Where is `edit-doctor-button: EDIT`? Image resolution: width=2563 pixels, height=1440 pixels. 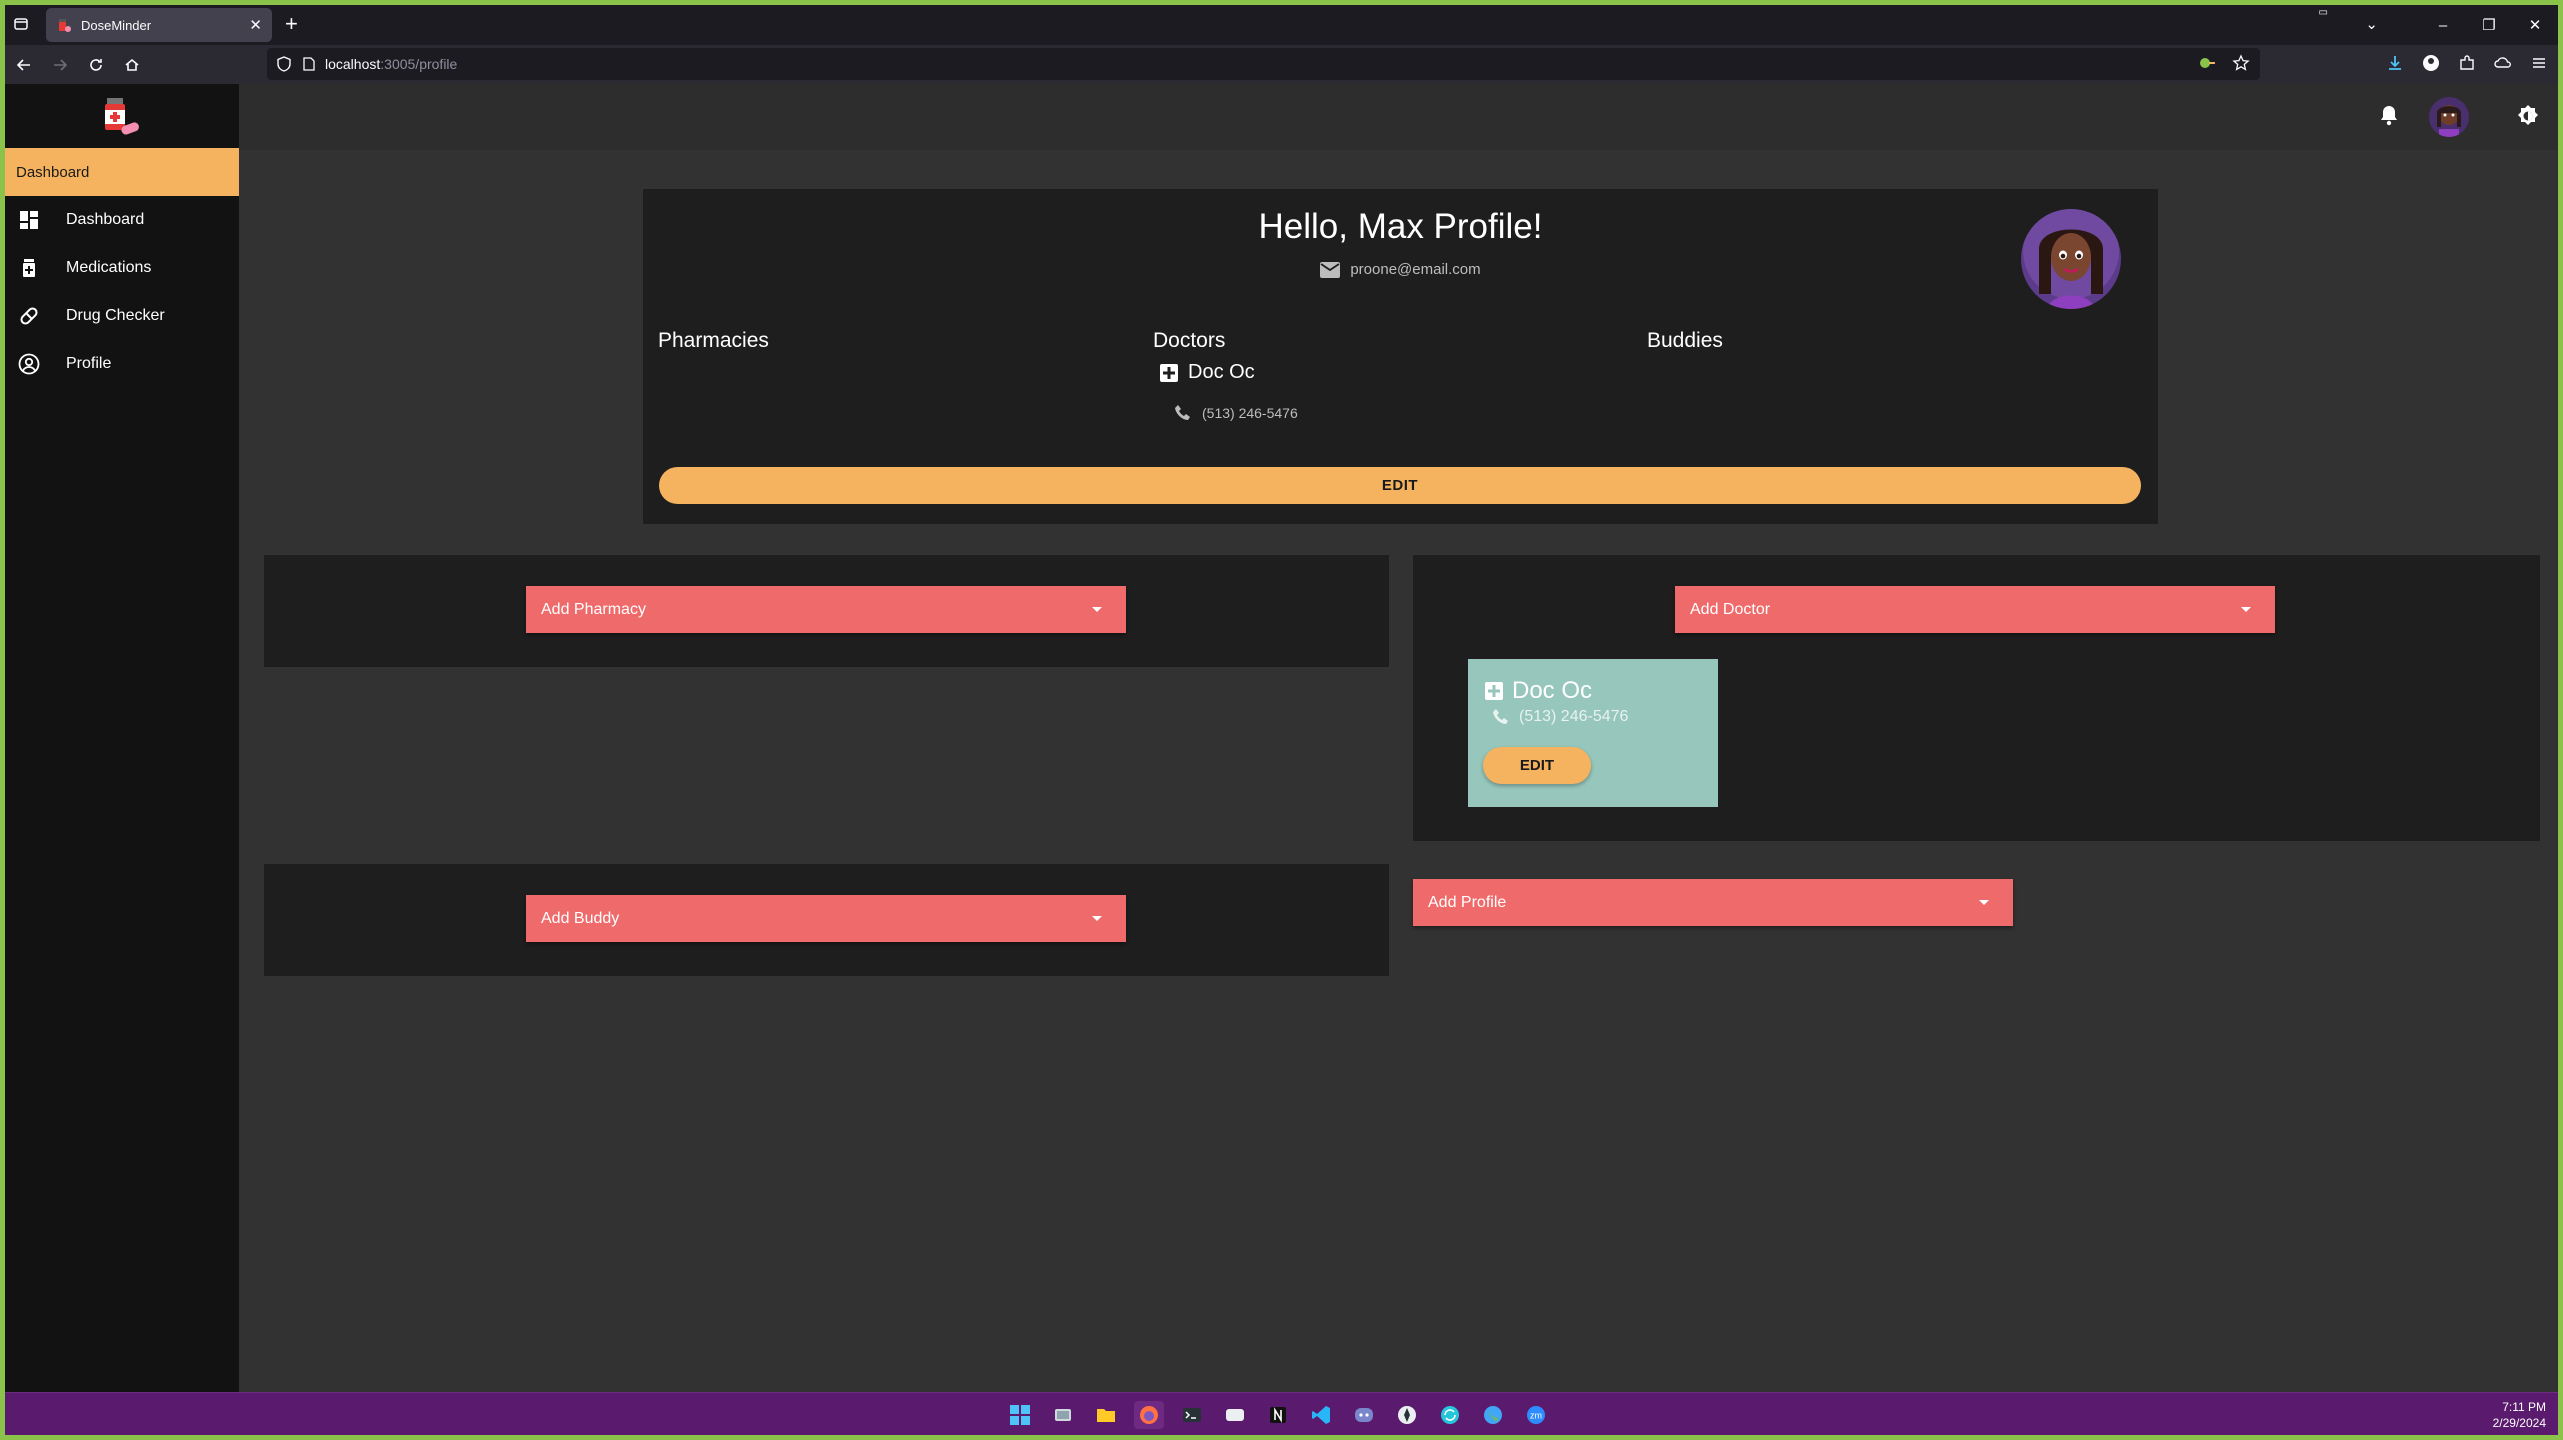 edit-doctor-button: EDIT is located at coordinates (1537, 765).